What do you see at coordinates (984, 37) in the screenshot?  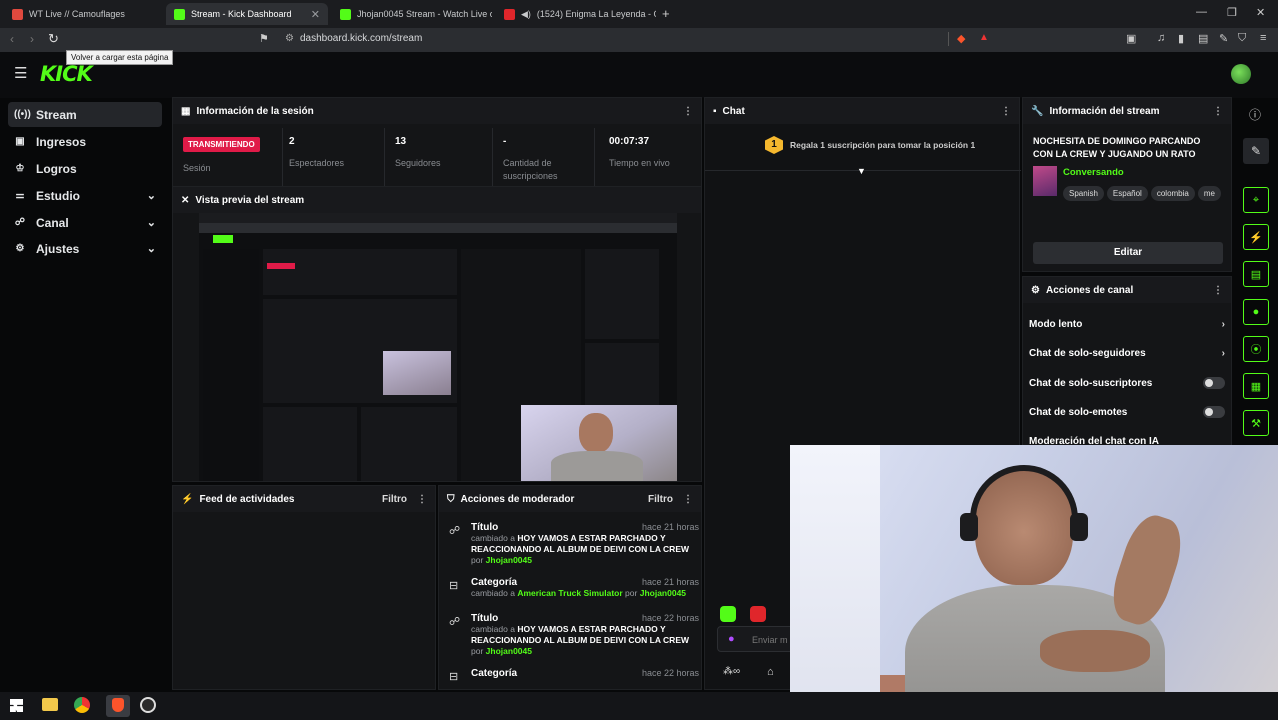 I see `rewards-icon: ▲` at bounding box center [984, 37].